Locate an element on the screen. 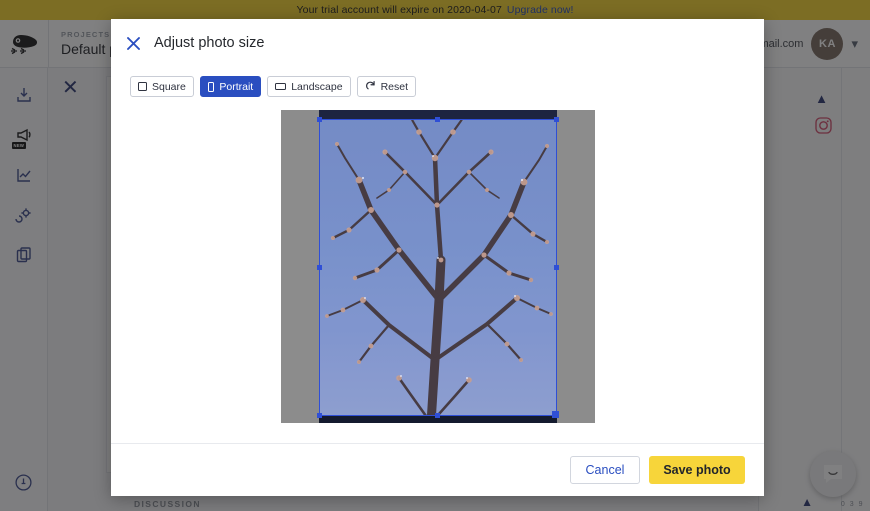  landscape-ratio-icon is located at coordinates (281, 86).